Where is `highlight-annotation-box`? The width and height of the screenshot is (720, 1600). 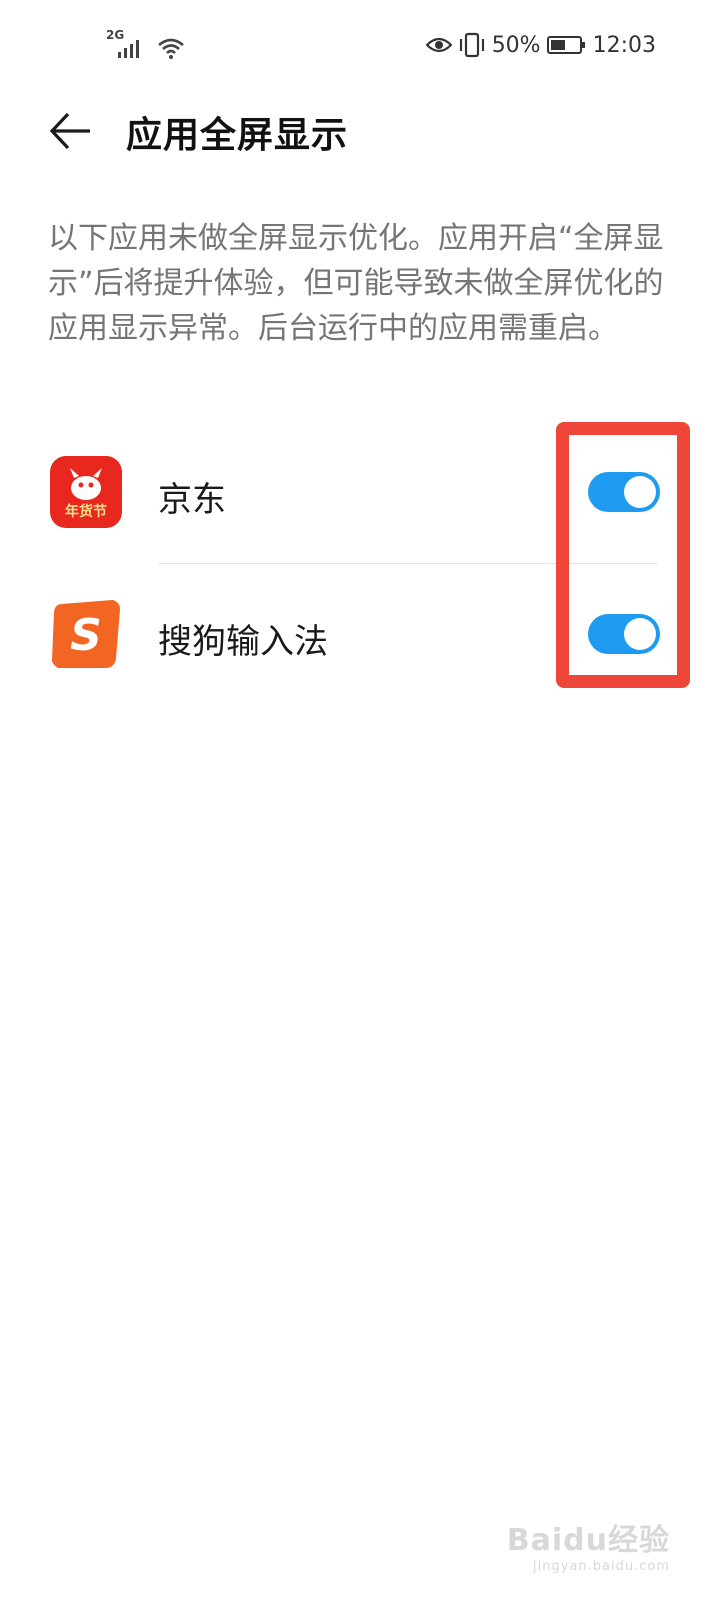 highlight-annotation-box is located at coordinates (623, 555).